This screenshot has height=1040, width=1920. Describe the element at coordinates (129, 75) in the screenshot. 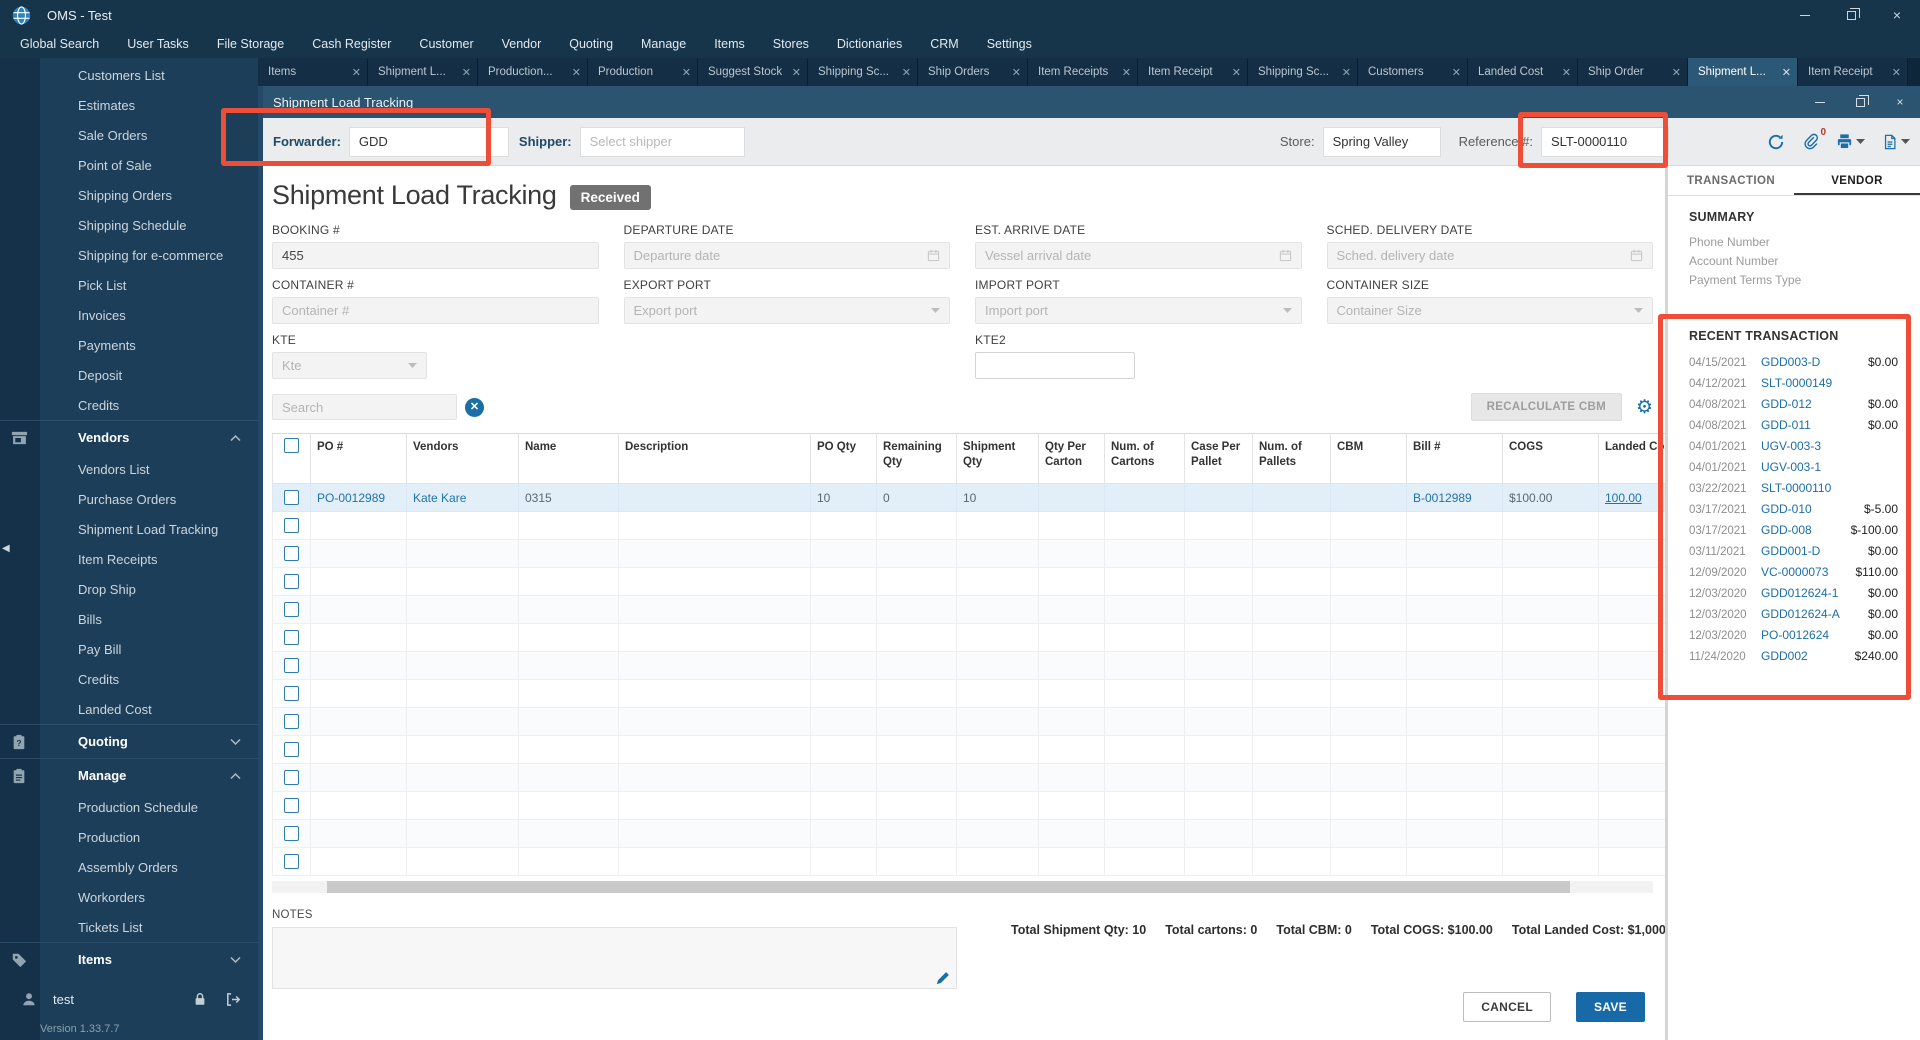

I see `sidebar-item-customers-list: Customers List` at that location.